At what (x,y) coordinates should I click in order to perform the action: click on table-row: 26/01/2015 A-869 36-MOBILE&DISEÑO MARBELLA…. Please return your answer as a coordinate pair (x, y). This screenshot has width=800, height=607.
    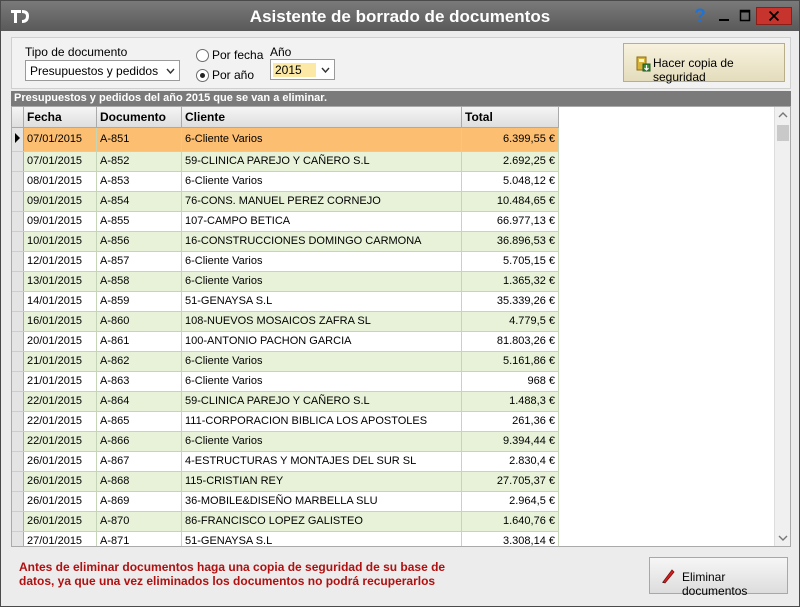
    Looking at the image, I should click on (285, 501).